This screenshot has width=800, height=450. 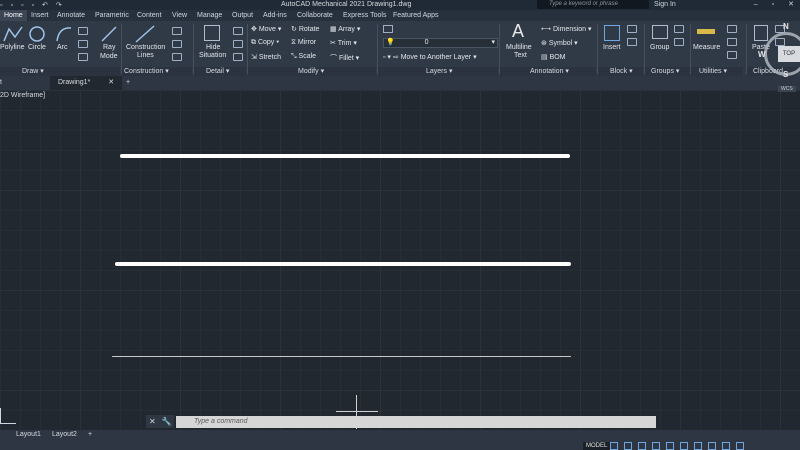 What do you see at coordinates (612, 47) in the screenshot?
I see `insert-block-button: Insert` at bounding box center [612, 47].